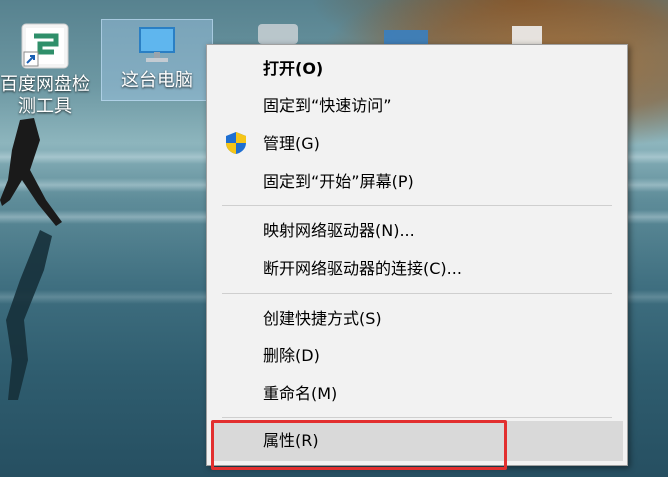 The width and height of the screenshot is (668, 477). I want to click on menu-item-open: 打开(O), so click(293, 69).